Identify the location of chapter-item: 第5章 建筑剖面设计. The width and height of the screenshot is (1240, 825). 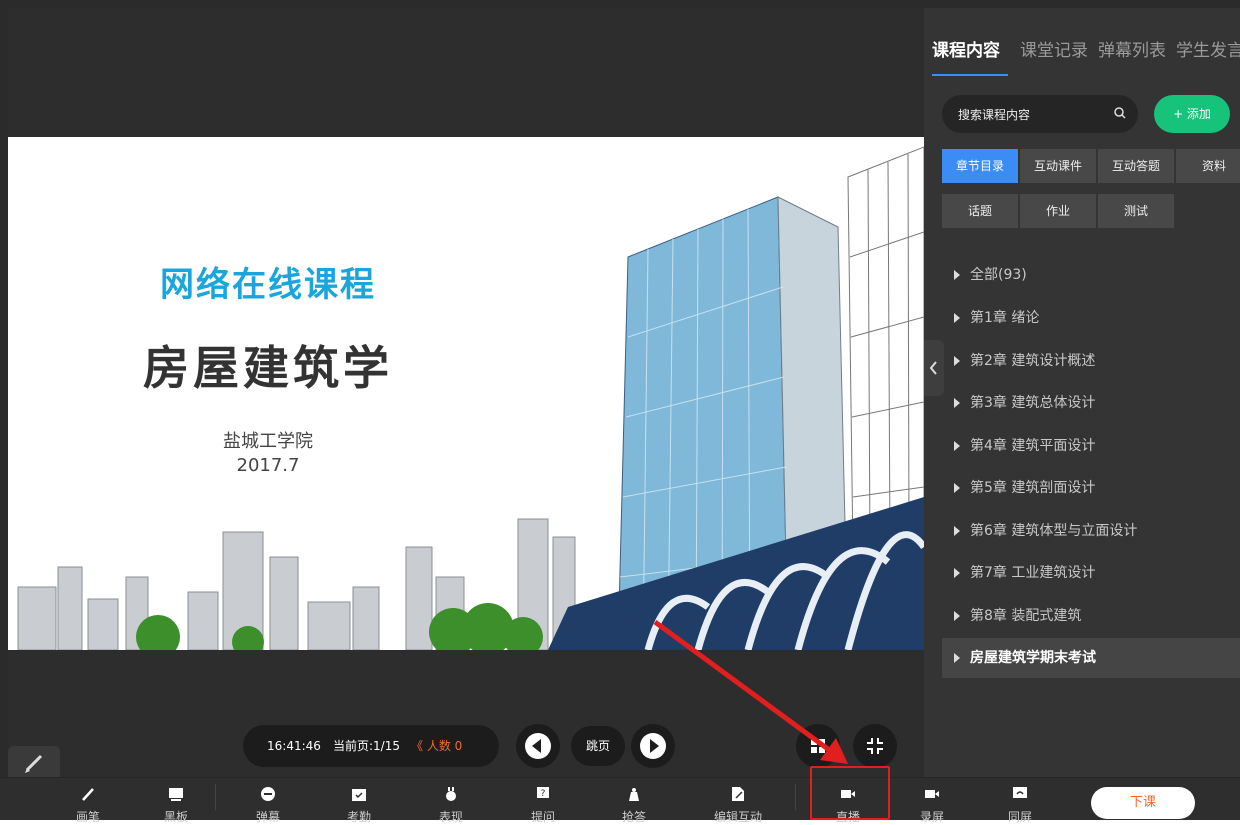
(1091, 488).